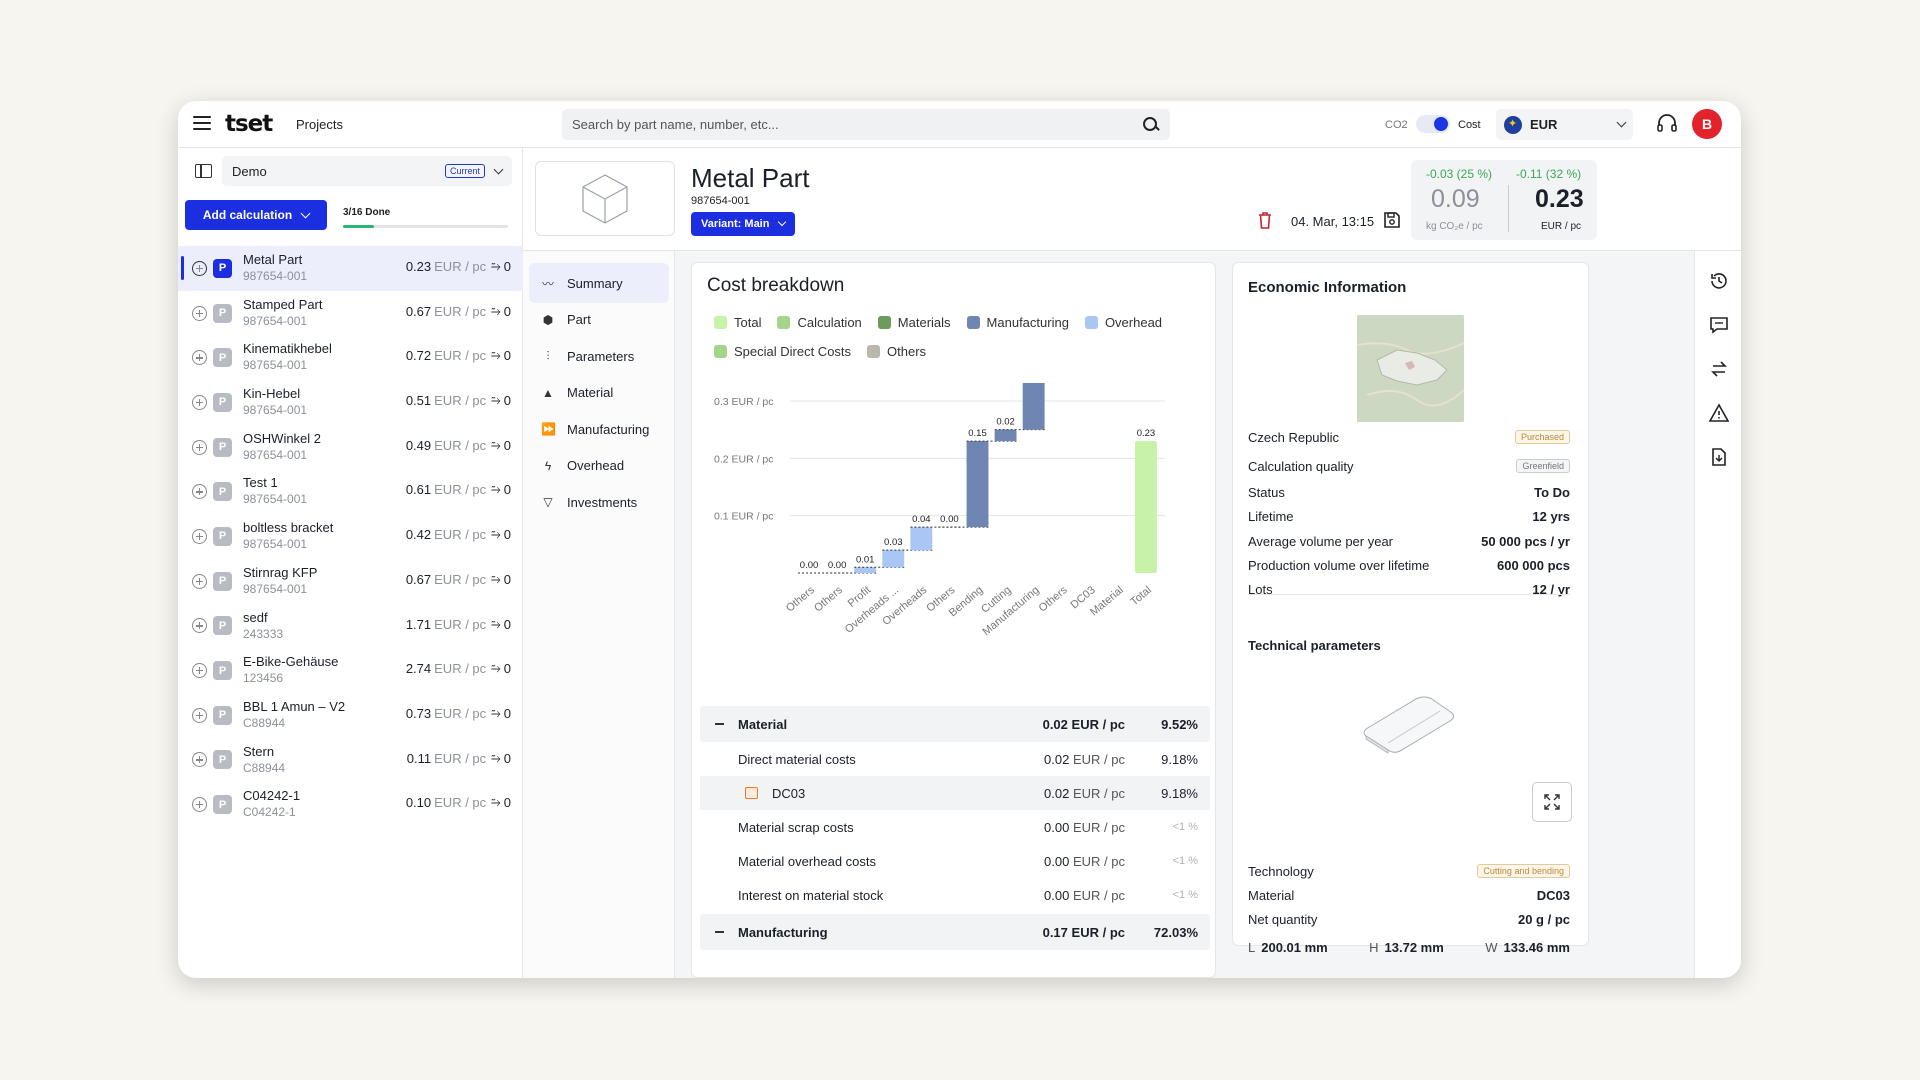  Describe the element at coordinates (955, 724) in the screenshot. I see `material-group-row: Material 0.02 EUR / pc 9.52%` at that location.